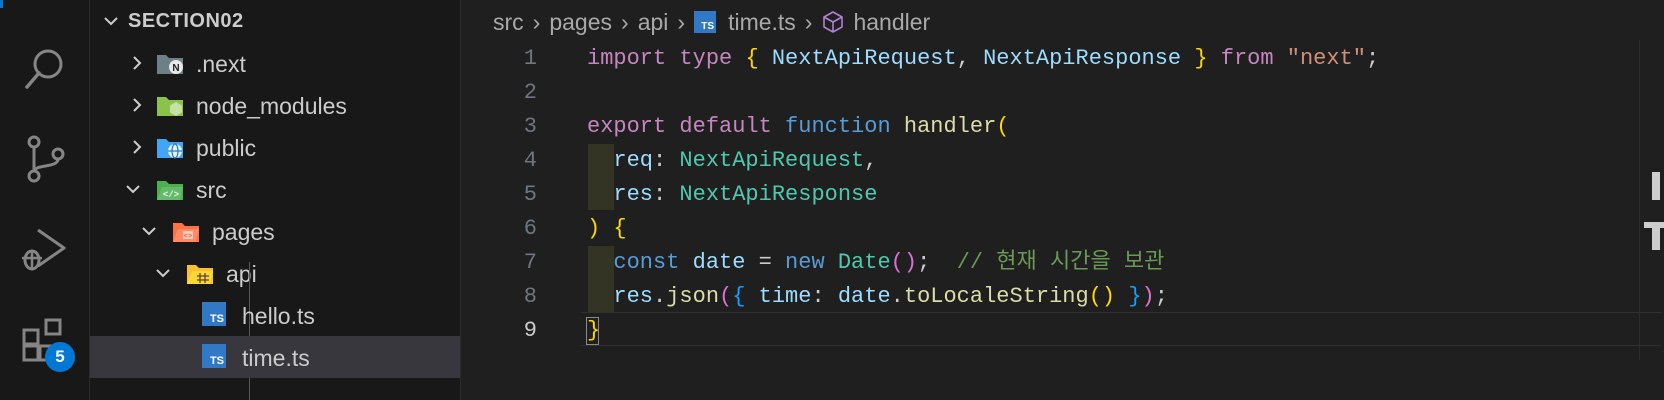 The width and height of the screenshot is (1664, 400). I want to click on code-token: // 현재 시간을 보관, so click(1060, 262).